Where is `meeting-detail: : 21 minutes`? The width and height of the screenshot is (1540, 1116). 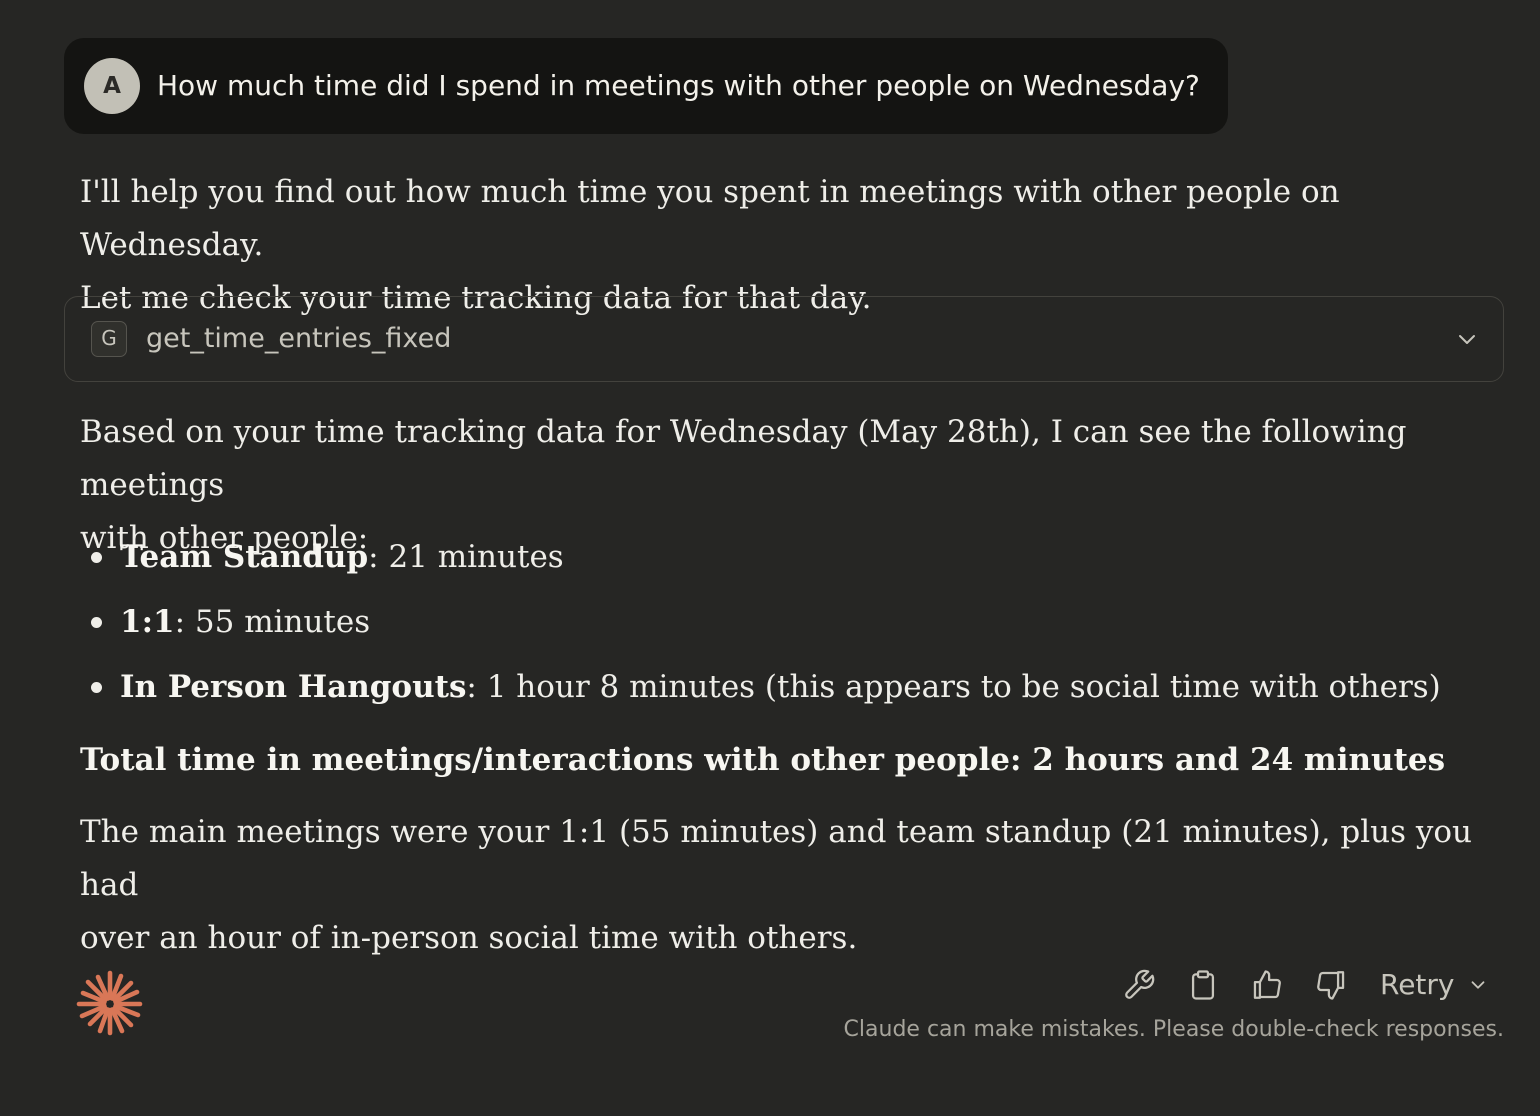
meeting-detail: : 21 minutes is located at coordinates (466, 557).